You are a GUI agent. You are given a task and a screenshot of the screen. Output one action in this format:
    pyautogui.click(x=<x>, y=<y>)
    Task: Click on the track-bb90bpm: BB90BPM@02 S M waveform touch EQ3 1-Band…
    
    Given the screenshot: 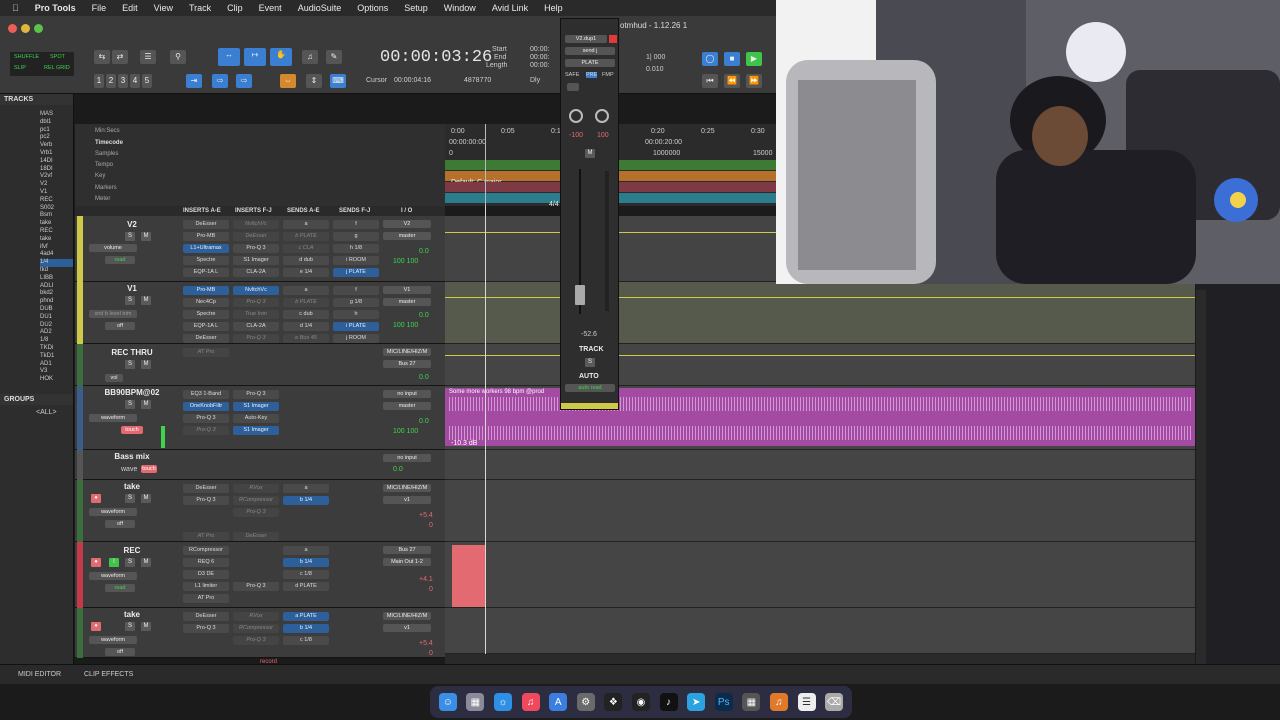 What is the action you would take?
    pyautogui.click(x=260, y=418)
    